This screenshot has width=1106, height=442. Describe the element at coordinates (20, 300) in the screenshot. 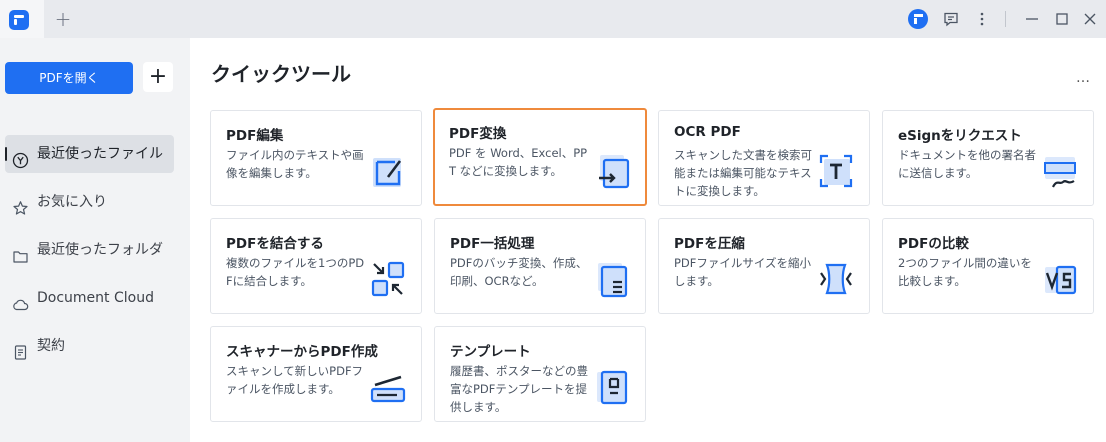

I see `cloud-icon` at that location.